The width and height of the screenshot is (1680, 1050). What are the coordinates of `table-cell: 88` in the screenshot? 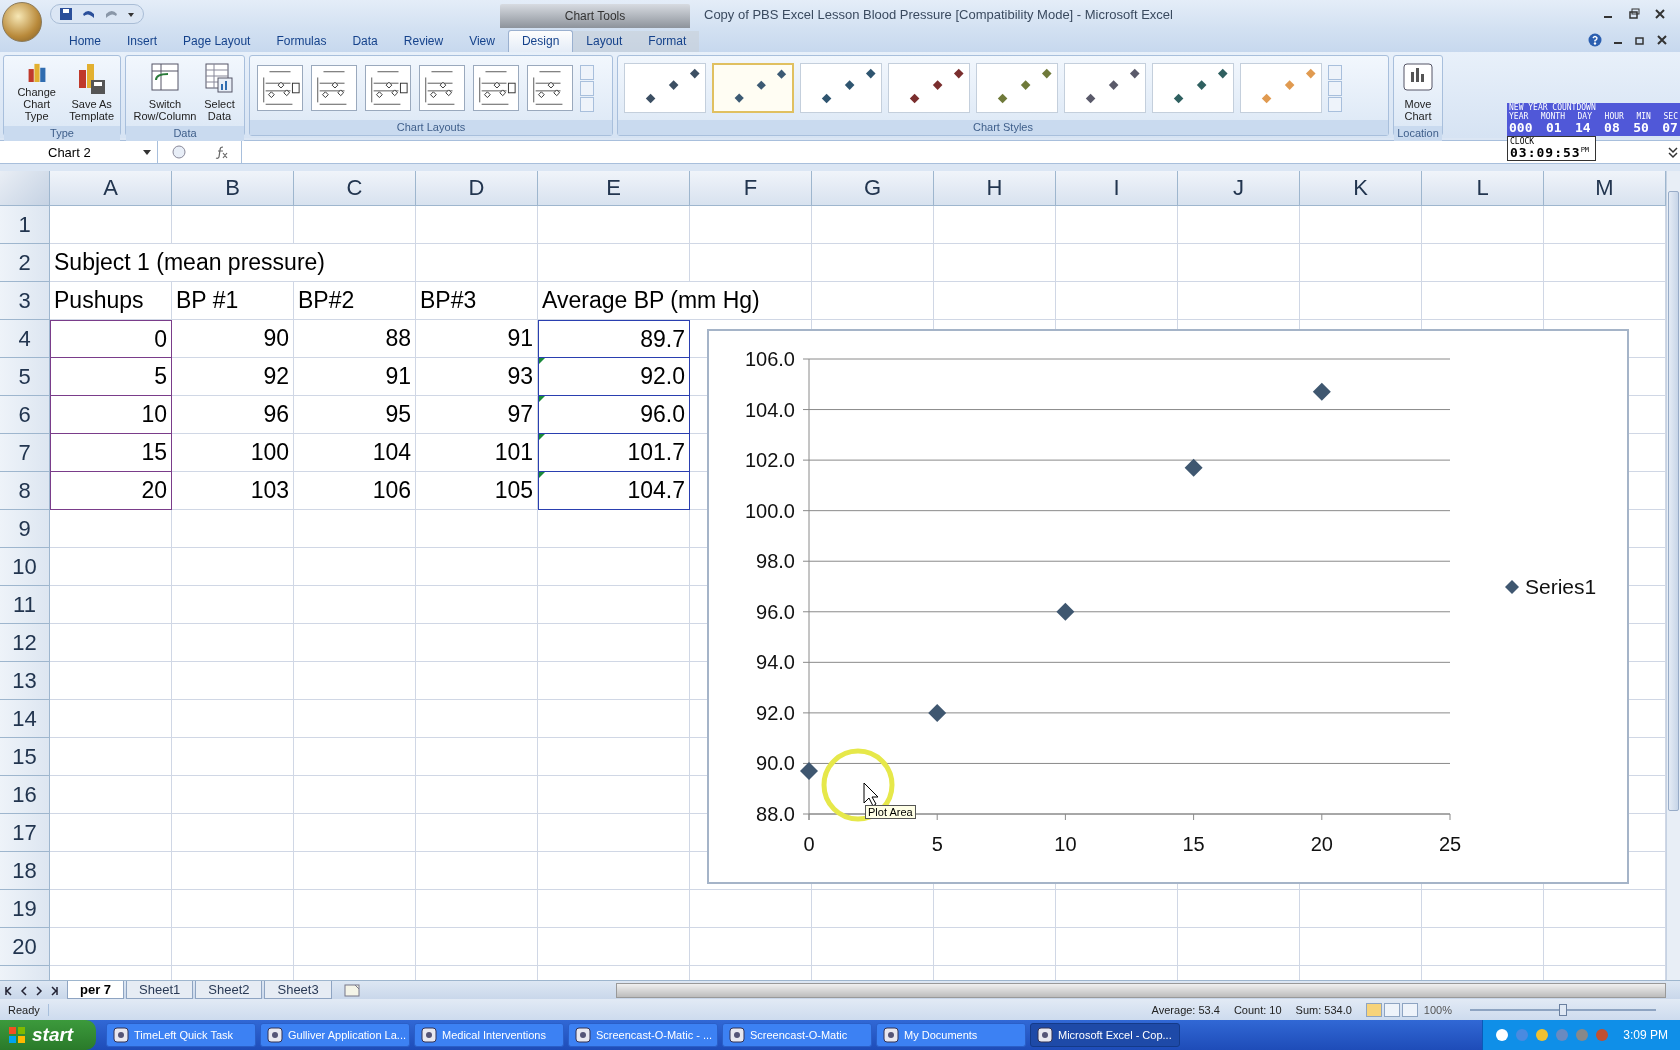 It's located at (355, 339).